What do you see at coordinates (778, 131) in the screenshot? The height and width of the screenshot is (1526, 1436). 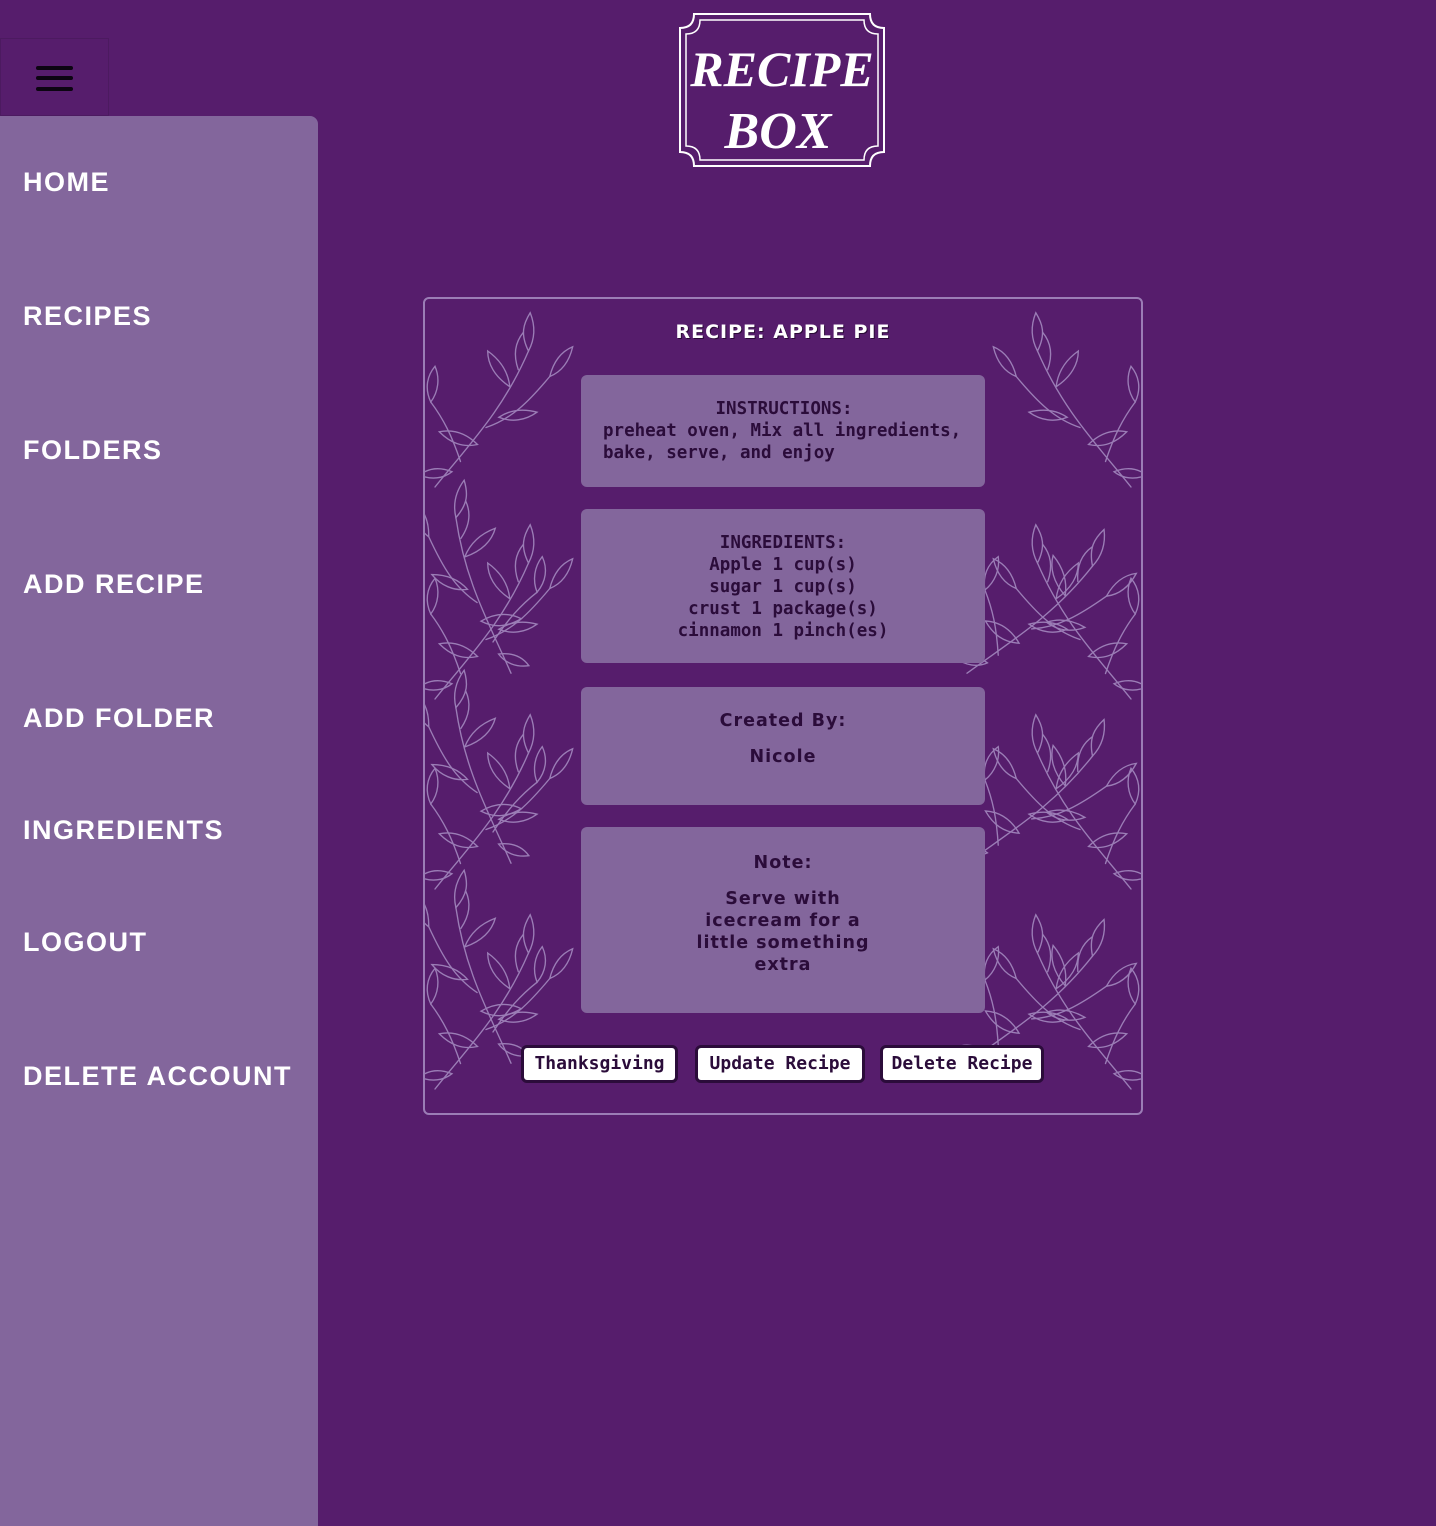 I see `logo-line-box: BOX` at bounding box center [778, 131].